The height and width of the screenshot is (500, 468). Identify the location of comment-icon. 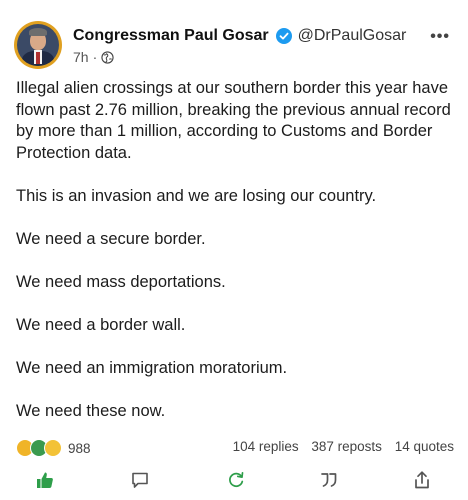
(140, 480).